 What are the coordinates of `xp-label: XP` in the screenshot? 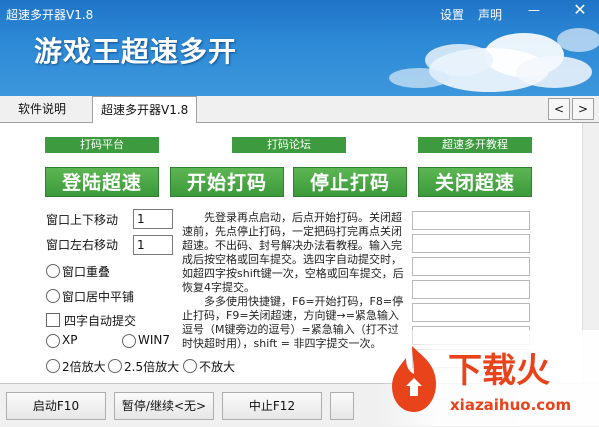 It's located at (70, 340).